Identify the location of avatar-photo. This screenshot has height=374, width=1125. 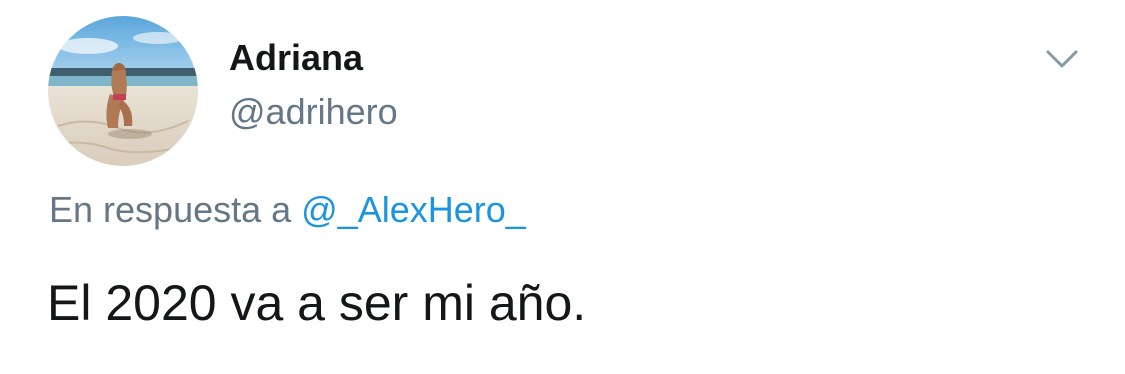
(123, 91).